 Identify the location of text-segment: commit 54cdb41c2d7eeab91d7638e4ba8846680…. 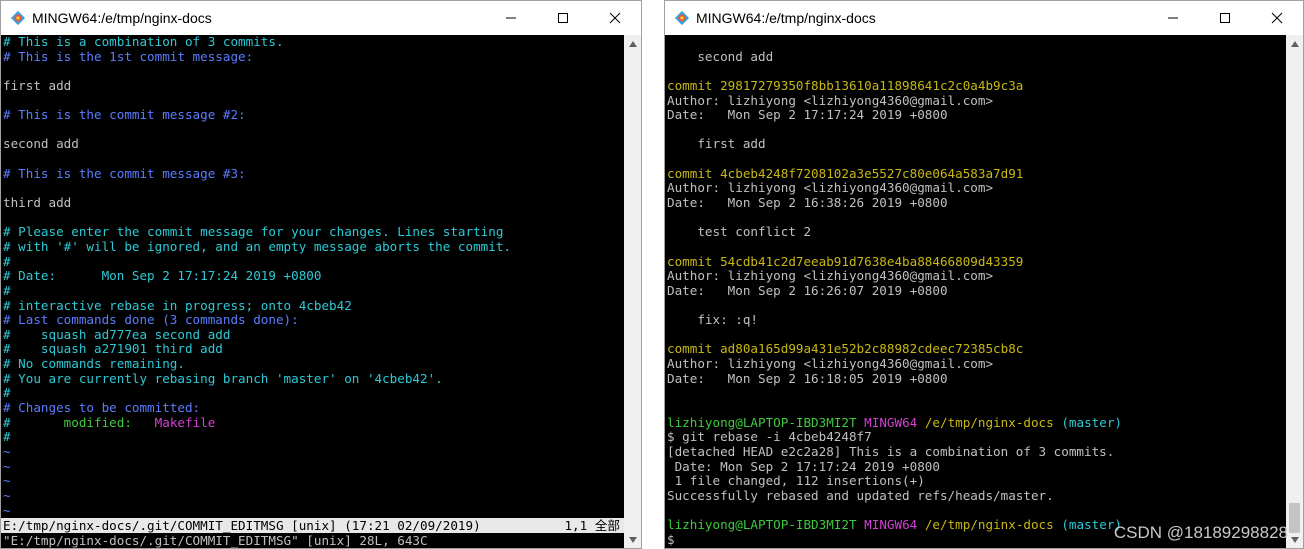
(845, 261).